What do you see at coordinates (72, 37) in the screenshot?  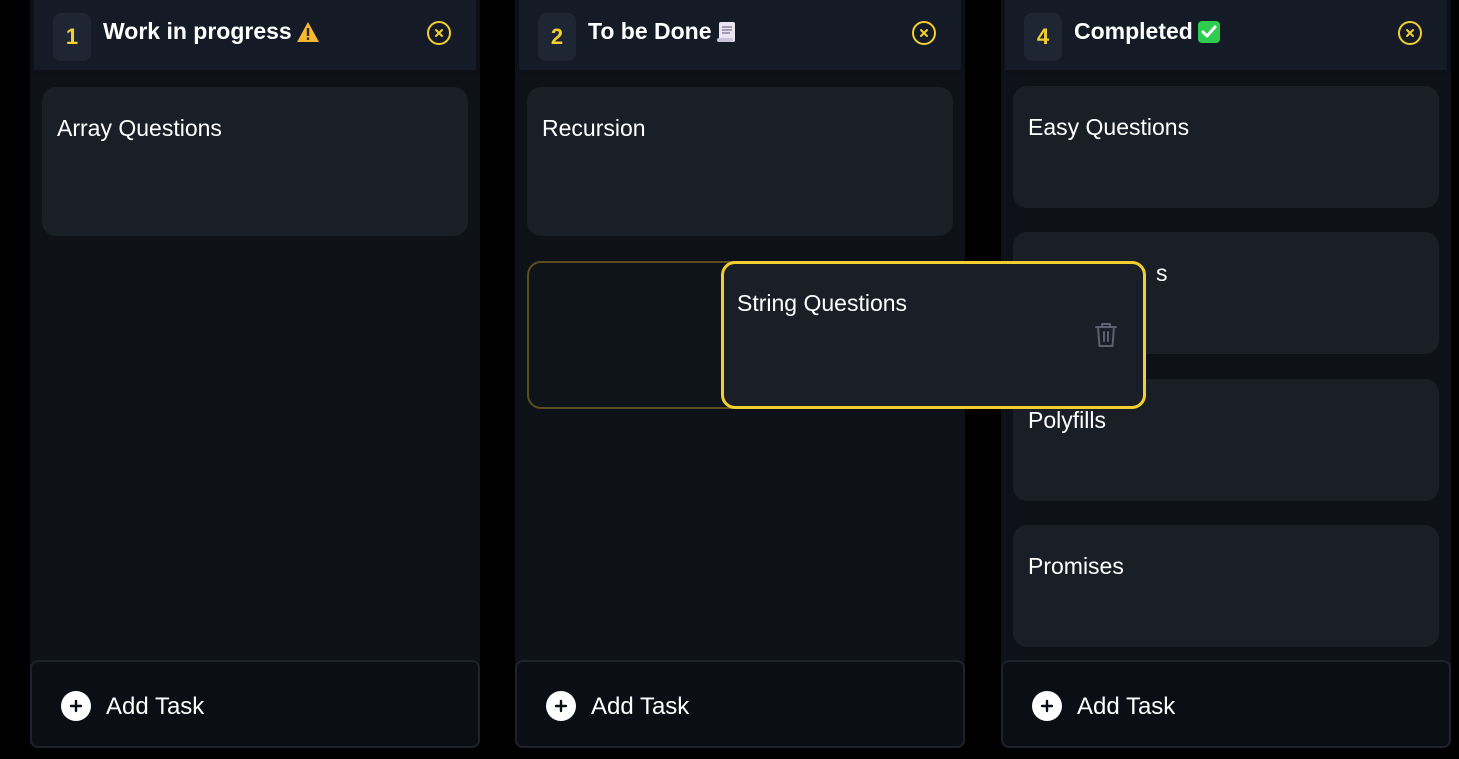 I see `task-count-badge: 1` at bounding box center [72, 37].